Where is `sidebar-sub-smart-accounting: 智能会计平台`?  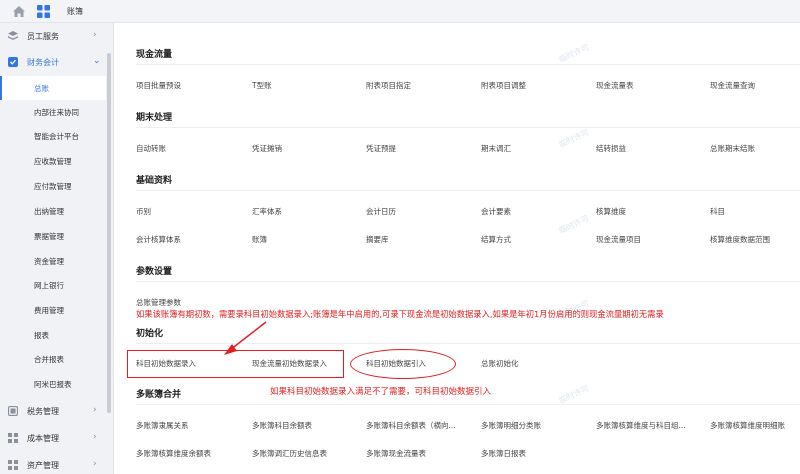 sidebar-sub-smart-accounting: 智能会计平台 is located at coordinates (53, 136).